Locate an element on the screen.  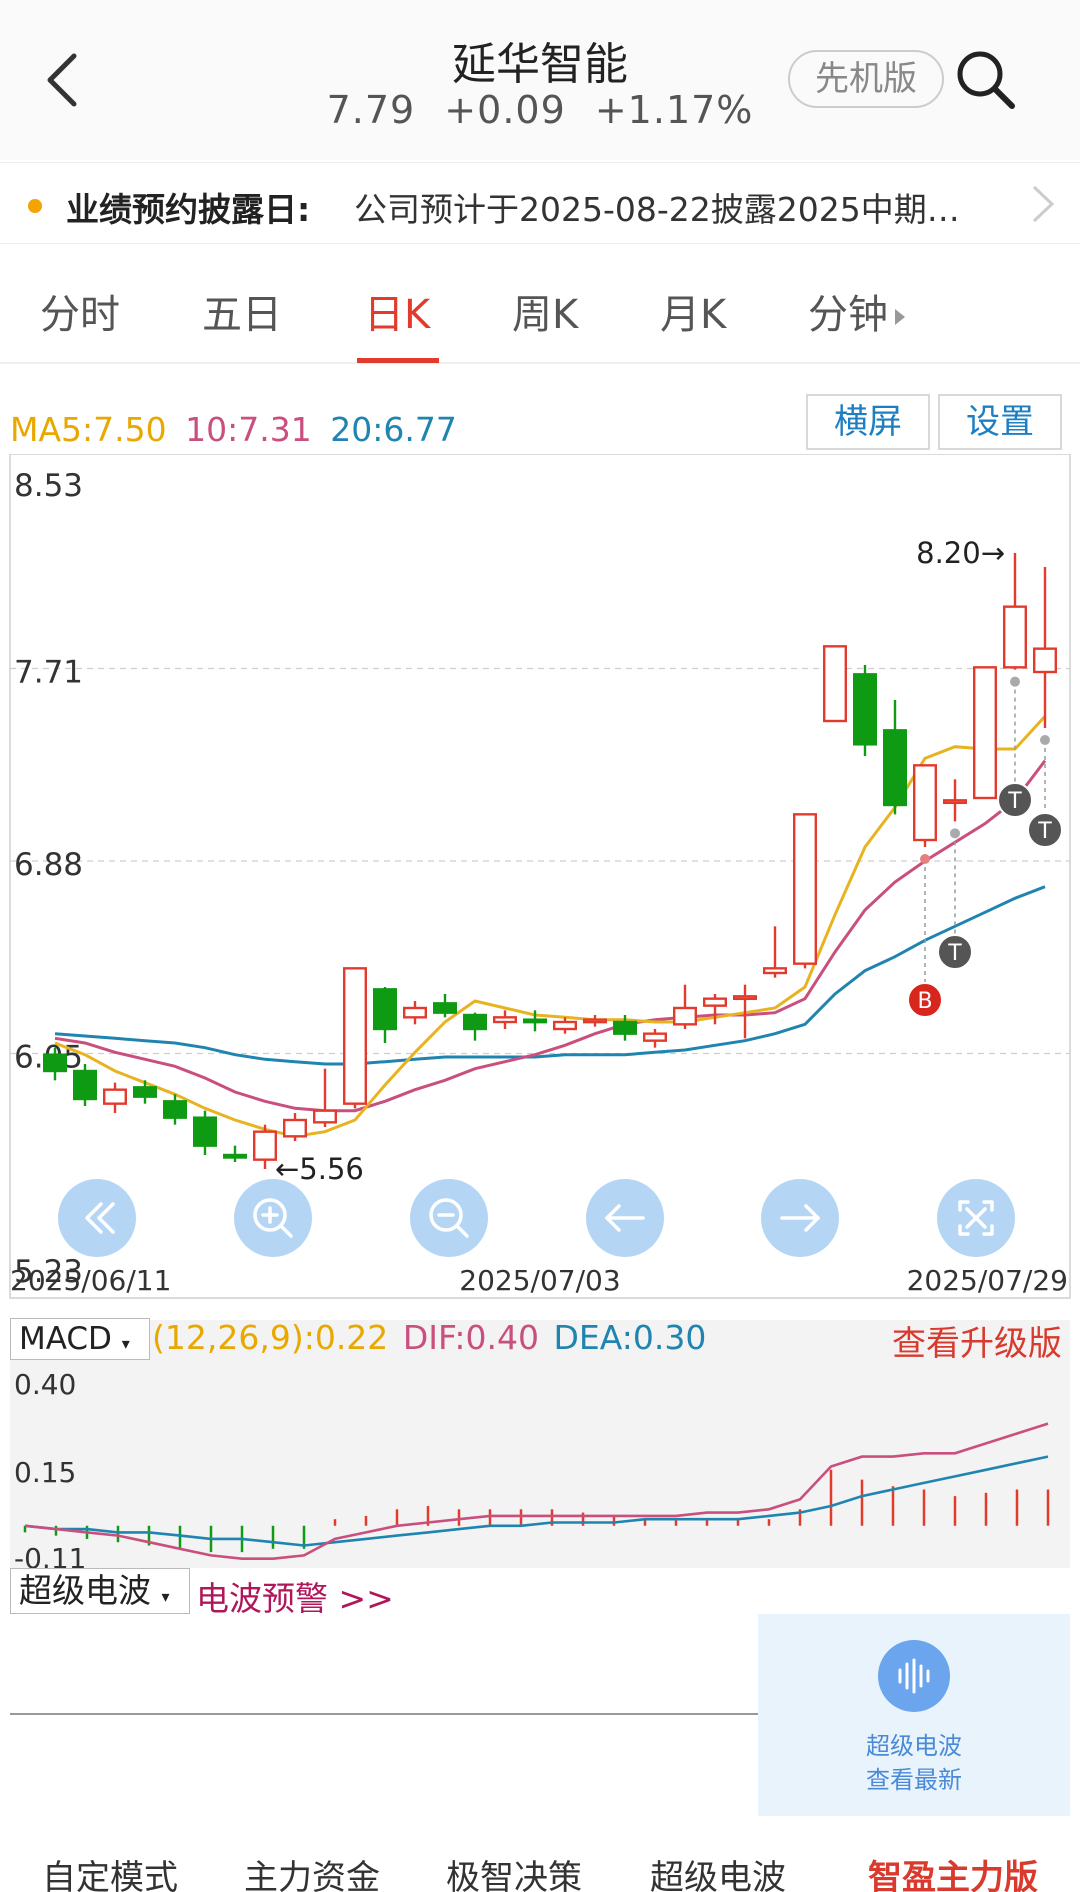
ma20-value: 20:6.77 is located at coordinates (393, 429).